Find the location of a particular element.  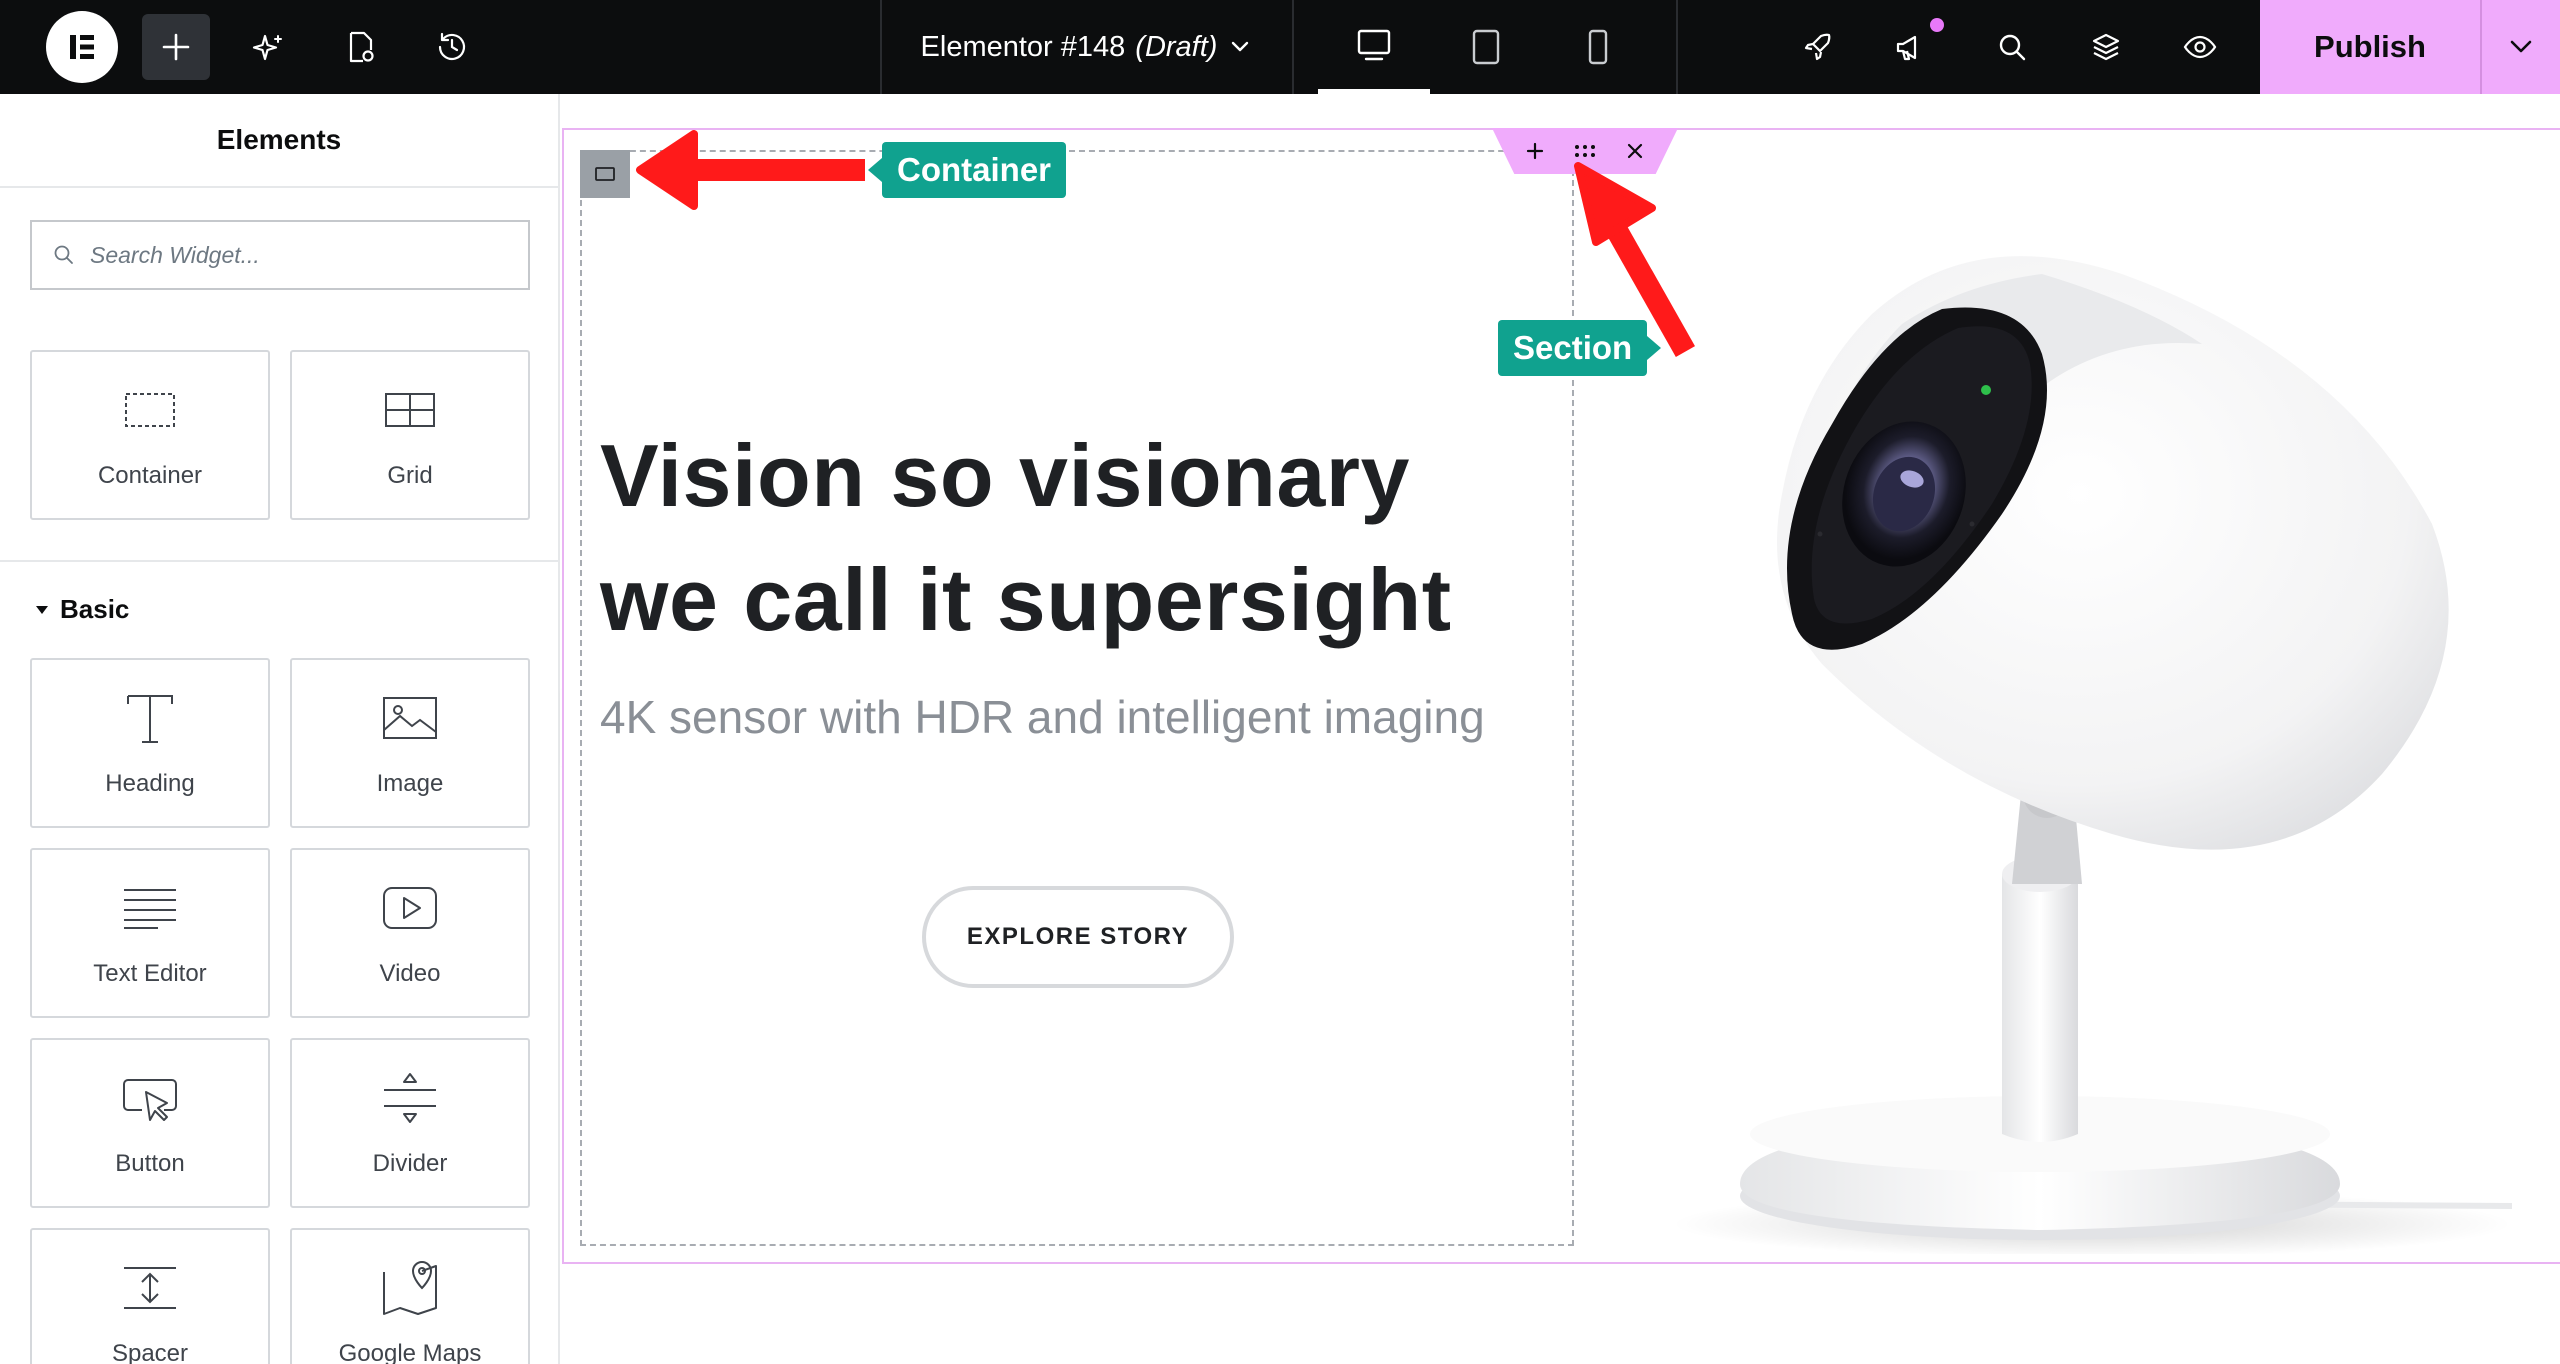

widget-label: Text Editor is located at coordinates (150, 973).